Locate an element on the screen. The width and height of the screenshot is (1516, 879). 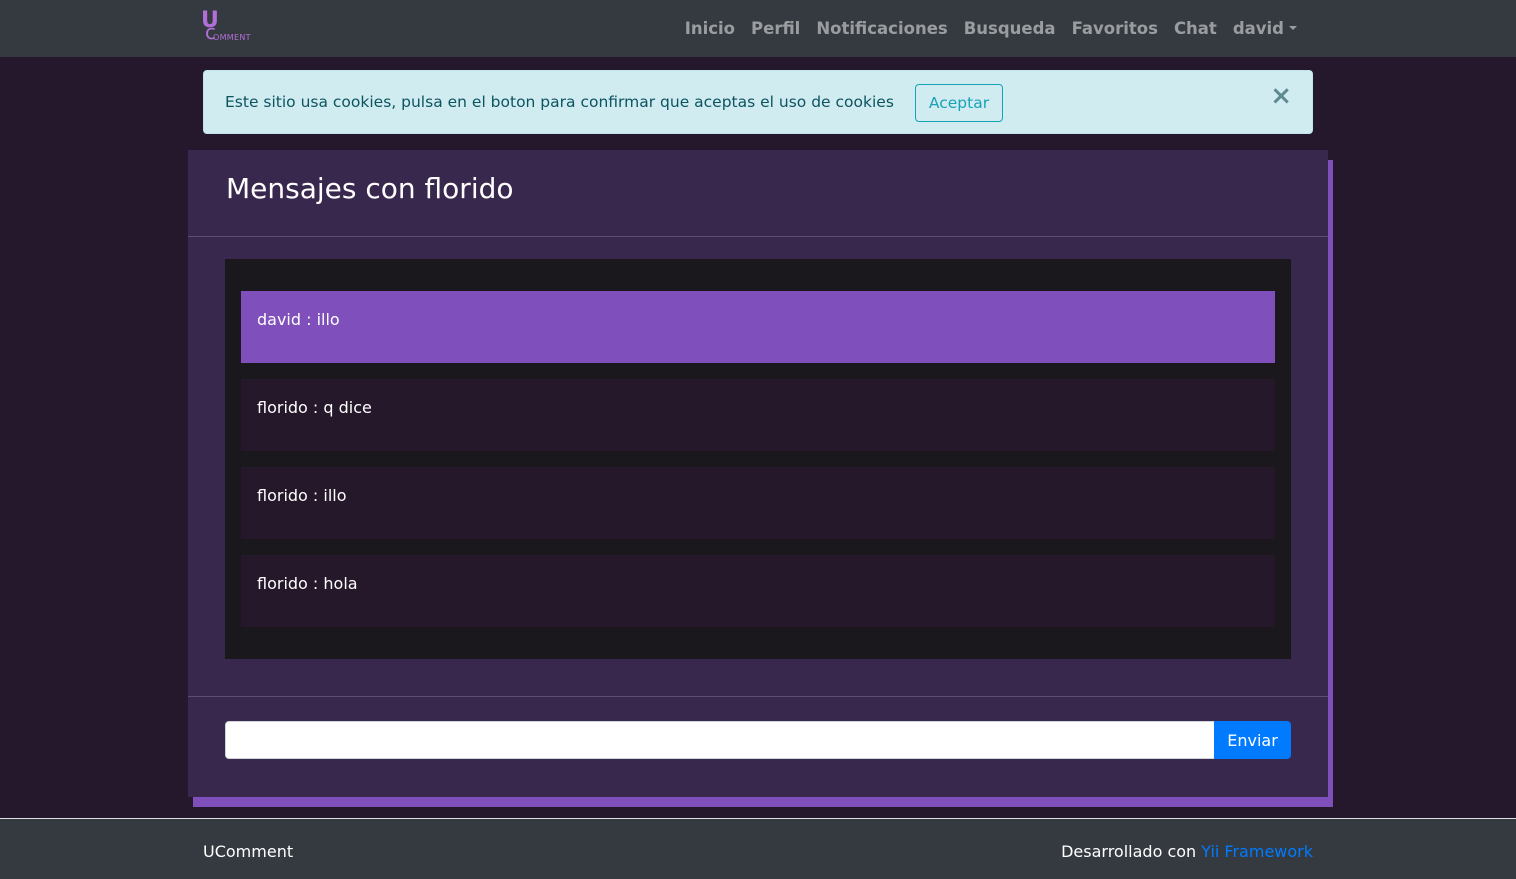
footer: UComment Desarrollado con Yii Framework is located at coordinates (758, 848).